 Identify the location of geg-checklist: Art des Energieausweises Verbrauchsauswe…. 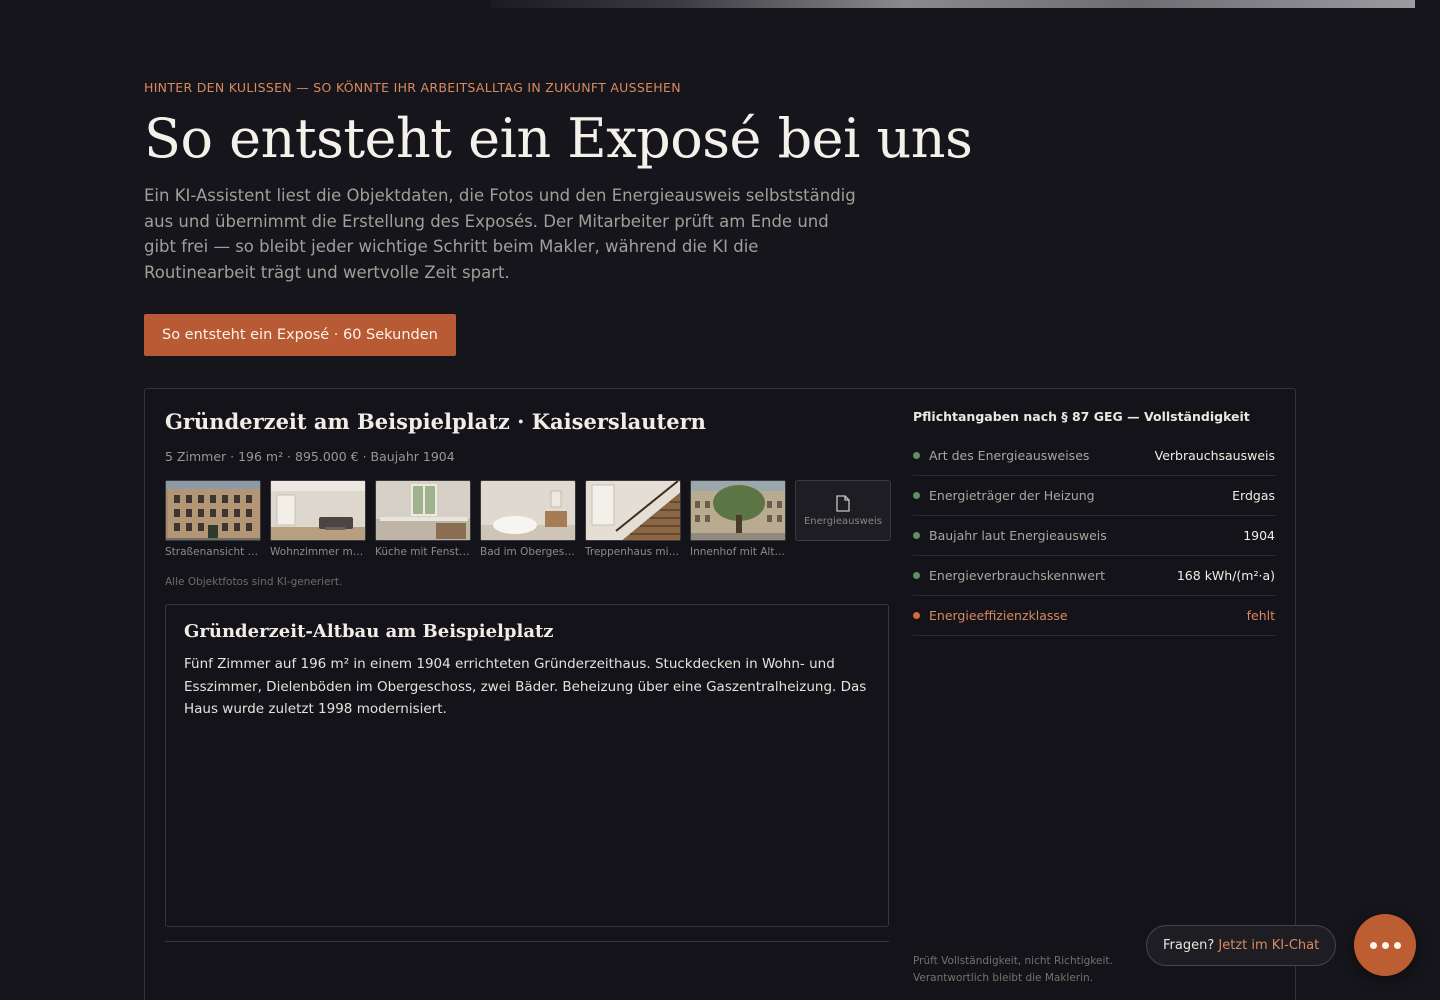
(1094, 536).